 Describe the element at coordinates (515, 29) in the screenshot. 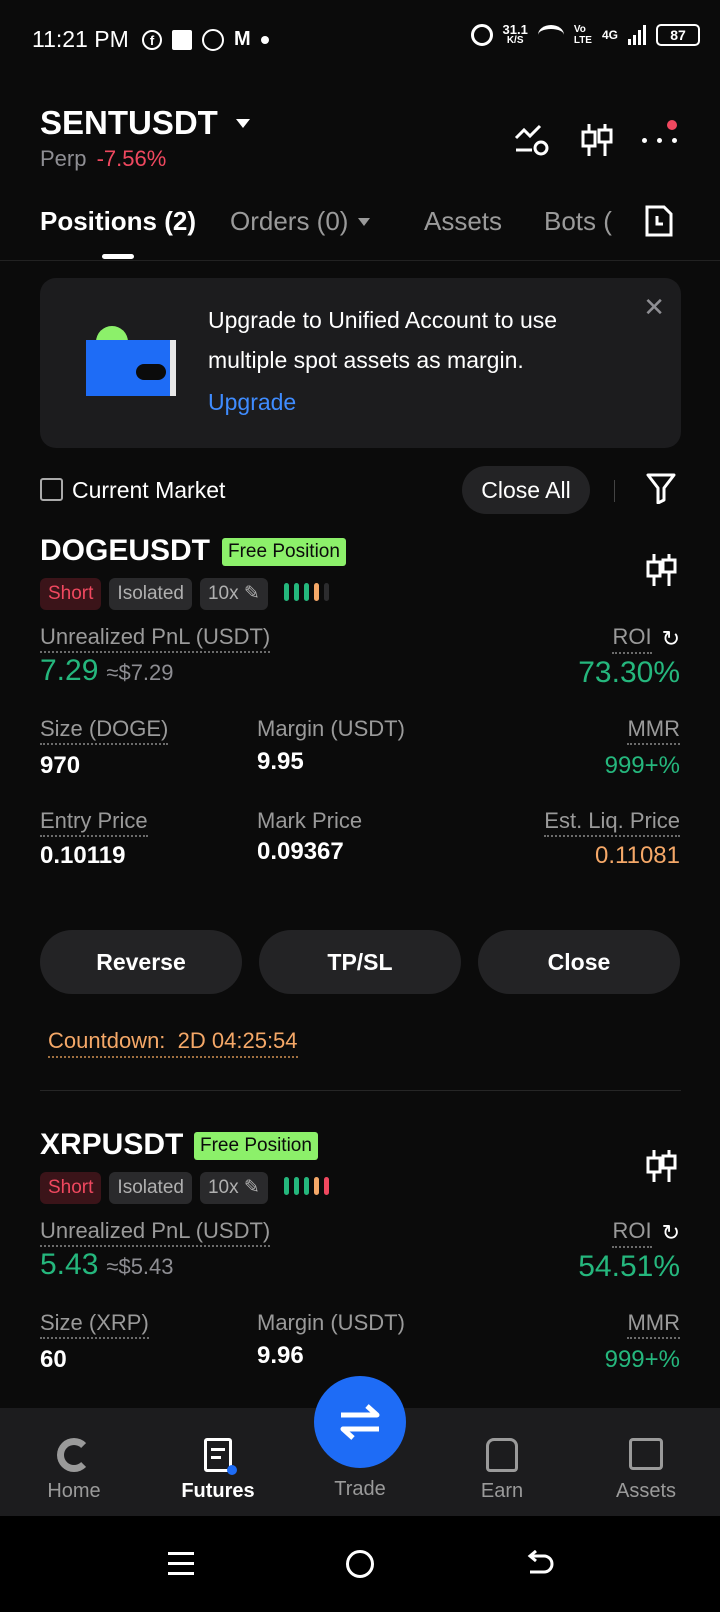

I see `net-speed: 31.1` at that location.